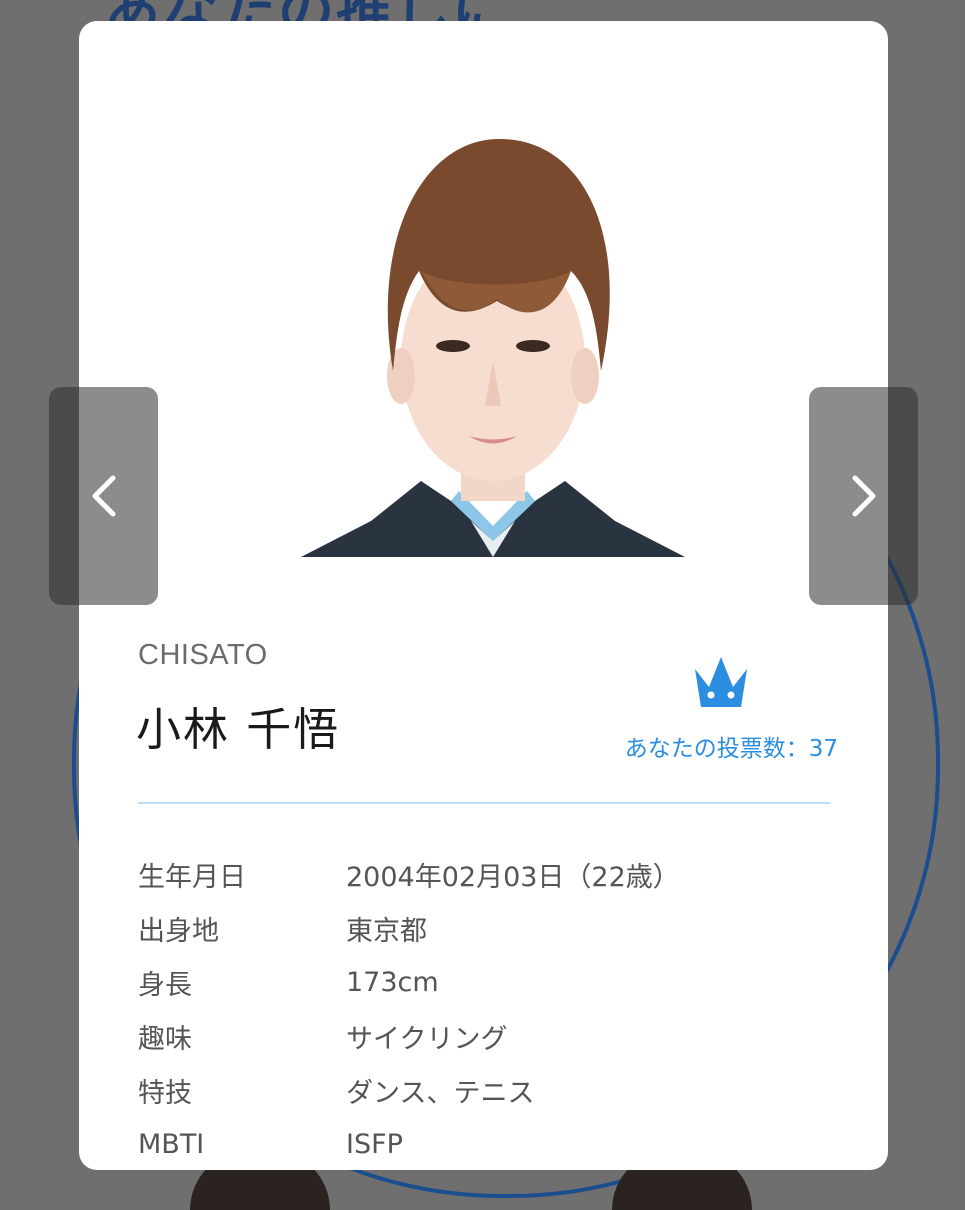 This screenshot has width=965, height=1210. I want to click on previous-member-button, so click(103, 496).